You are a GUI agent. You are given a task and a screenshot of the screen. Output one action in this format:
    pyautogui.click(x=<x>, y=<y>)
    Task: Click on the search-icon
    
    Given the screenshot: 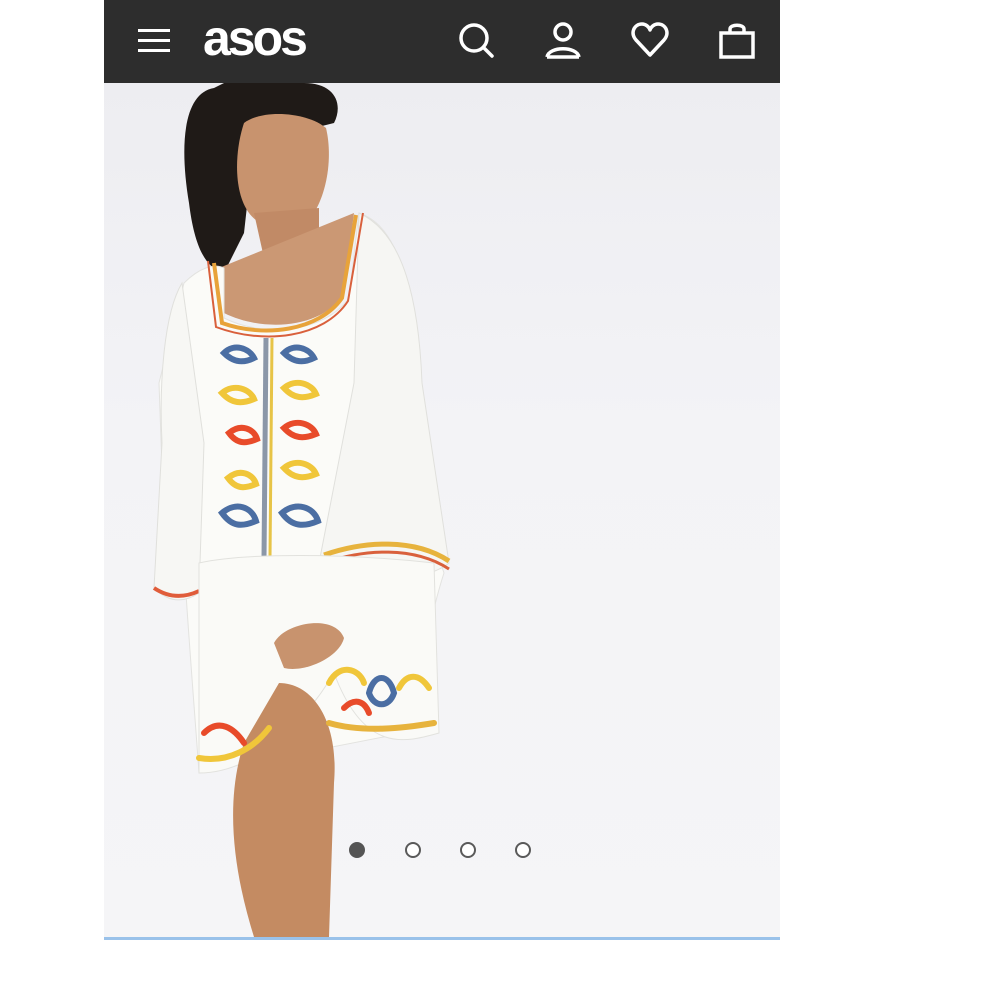 What is the action you would take?
    pyautogui.click(x=476, y=40)
    